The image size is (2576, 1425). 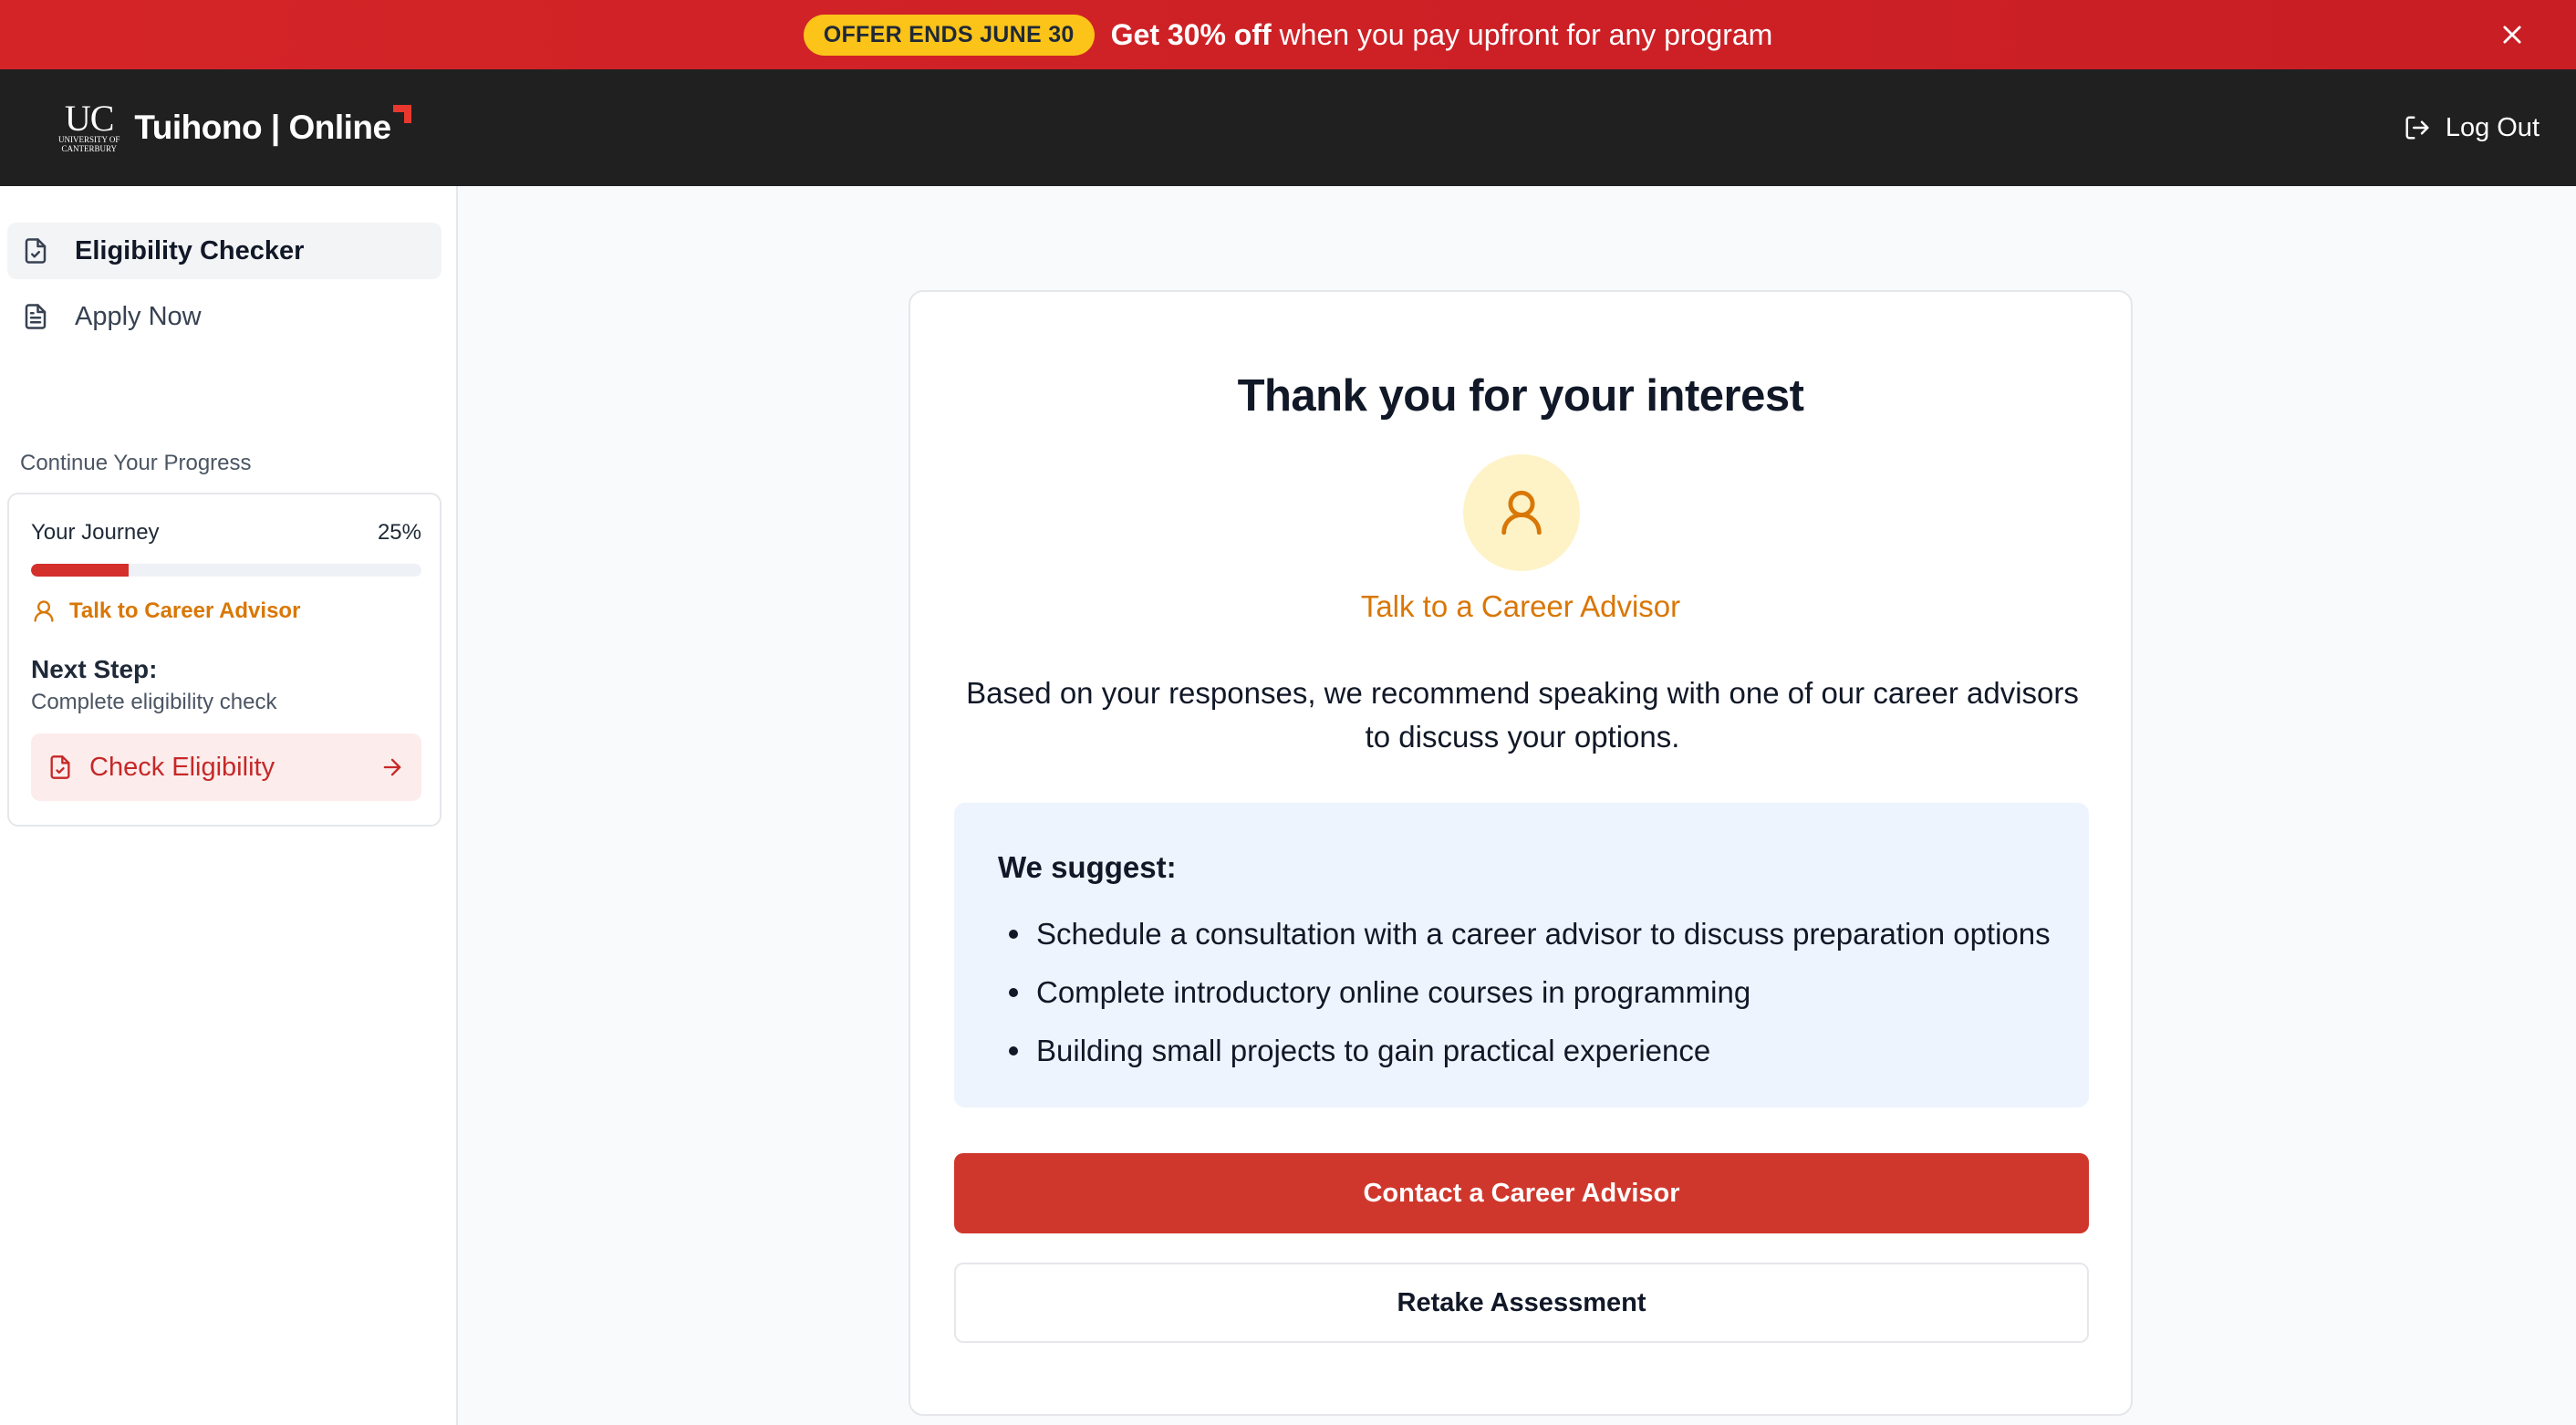 What do you see at coordinates (89, 118) in the screenshot?
I see `uc-logo-letters: UC` at bounding box center [89, 118].